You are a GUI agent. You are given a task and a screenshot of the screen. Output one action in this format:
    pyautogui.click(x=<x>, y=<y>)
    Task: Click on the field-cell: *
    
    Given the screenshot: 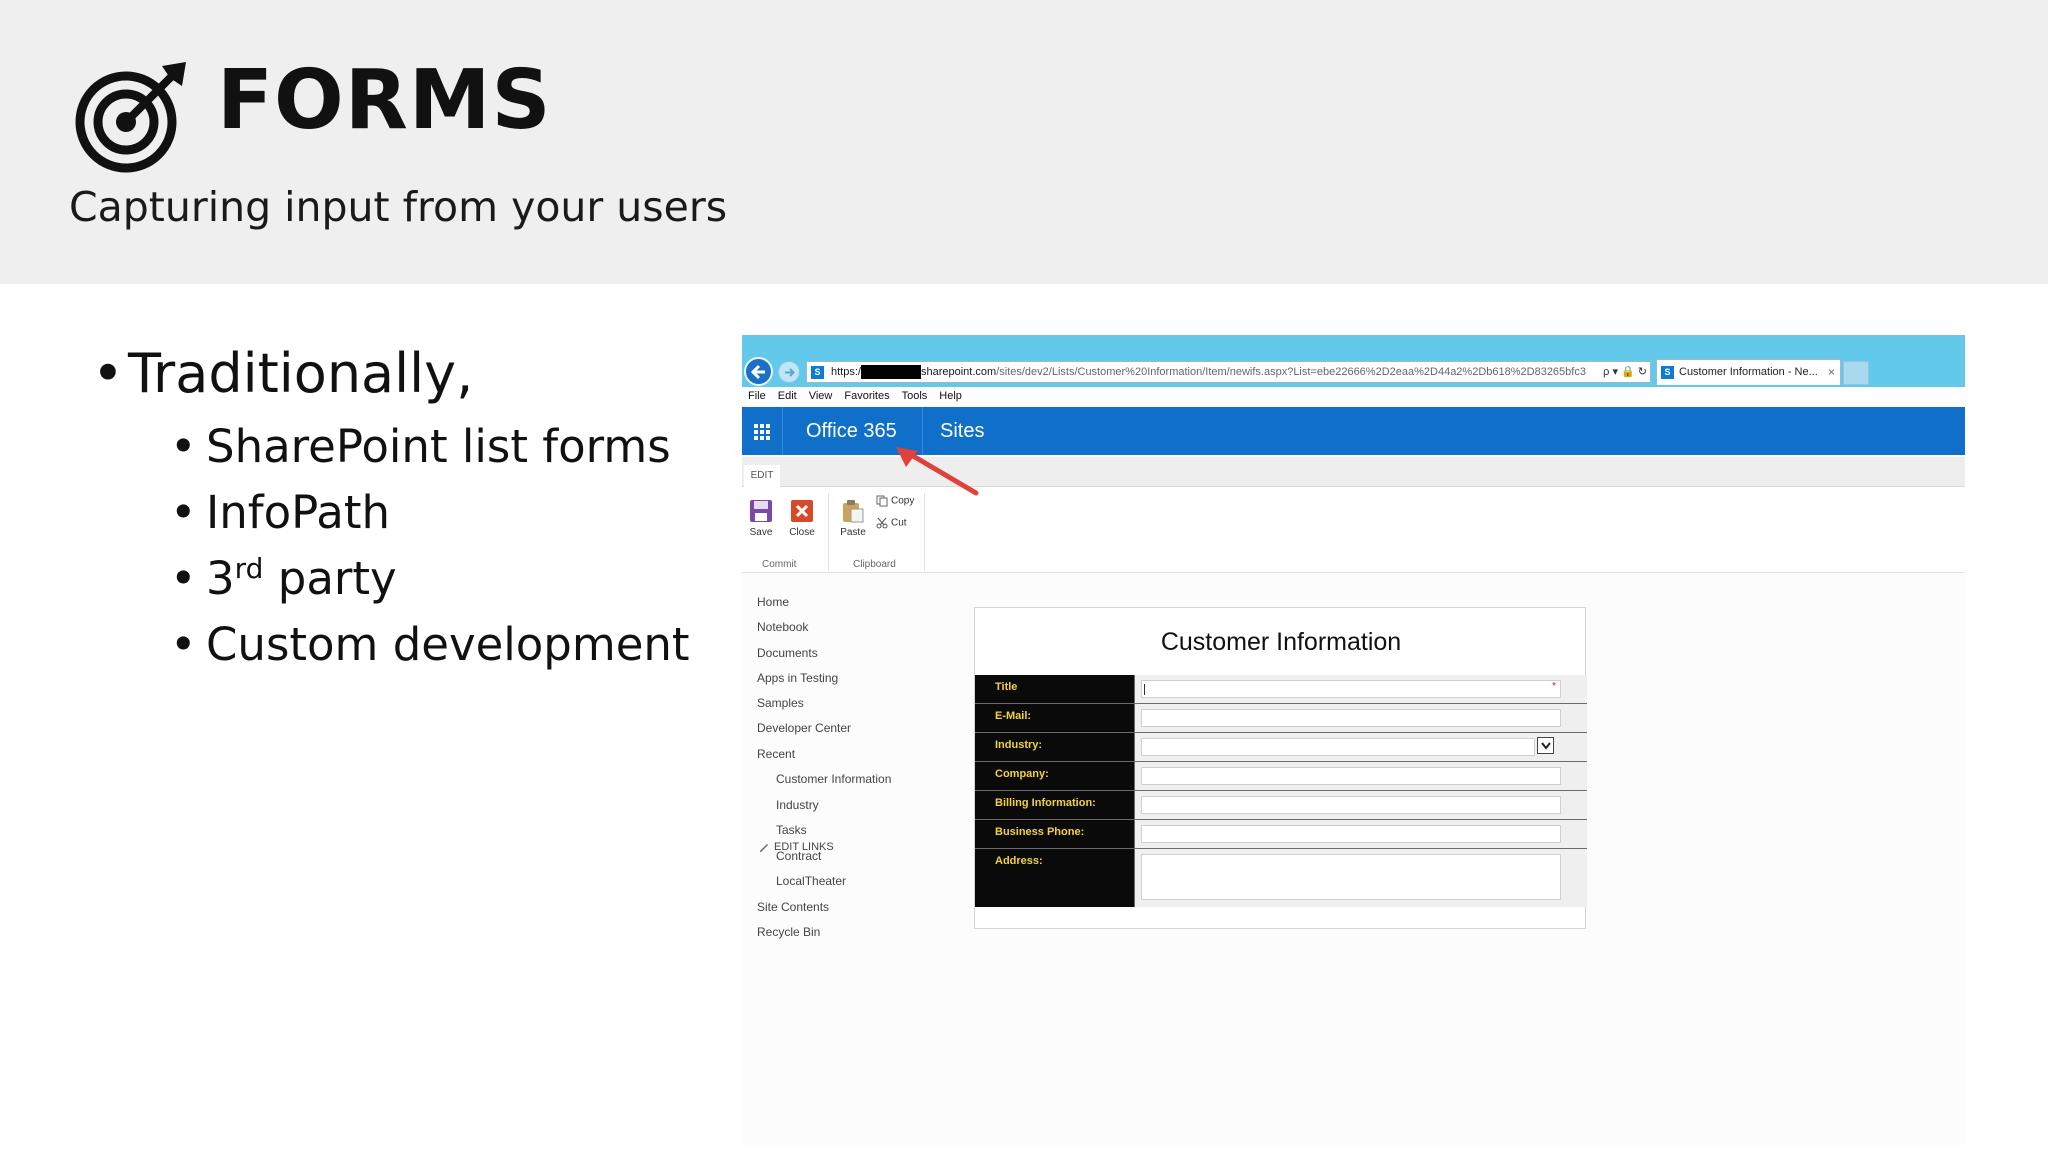 What is the action you would take?
    pyautogui.click(x=1360, y=689)
    